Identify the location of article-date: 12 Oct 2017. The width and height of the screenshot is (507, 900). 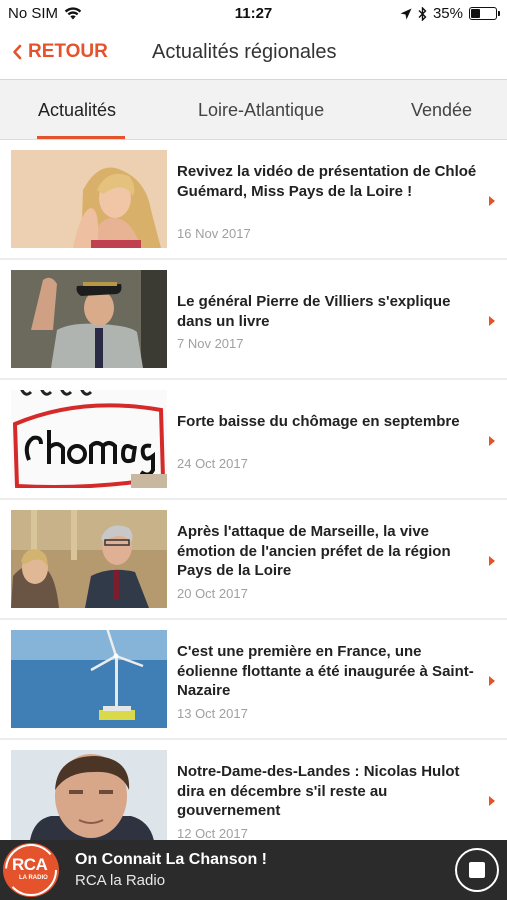
(212, 833).